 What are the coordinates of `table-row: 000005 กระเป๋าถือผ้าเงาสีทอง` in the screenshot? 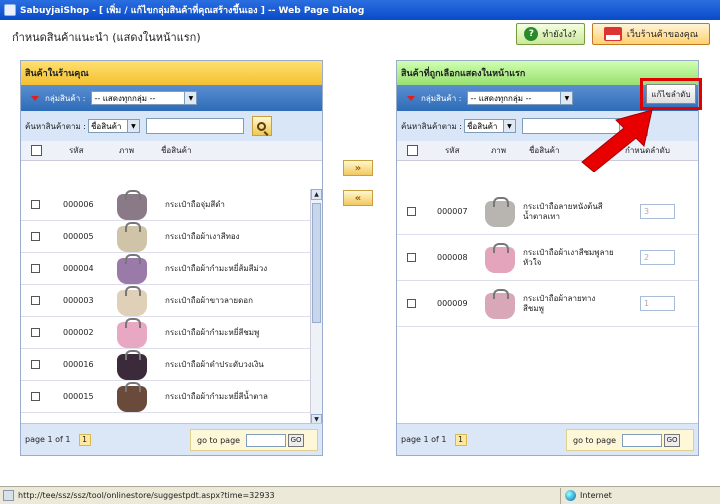 It's located at (165, 237).